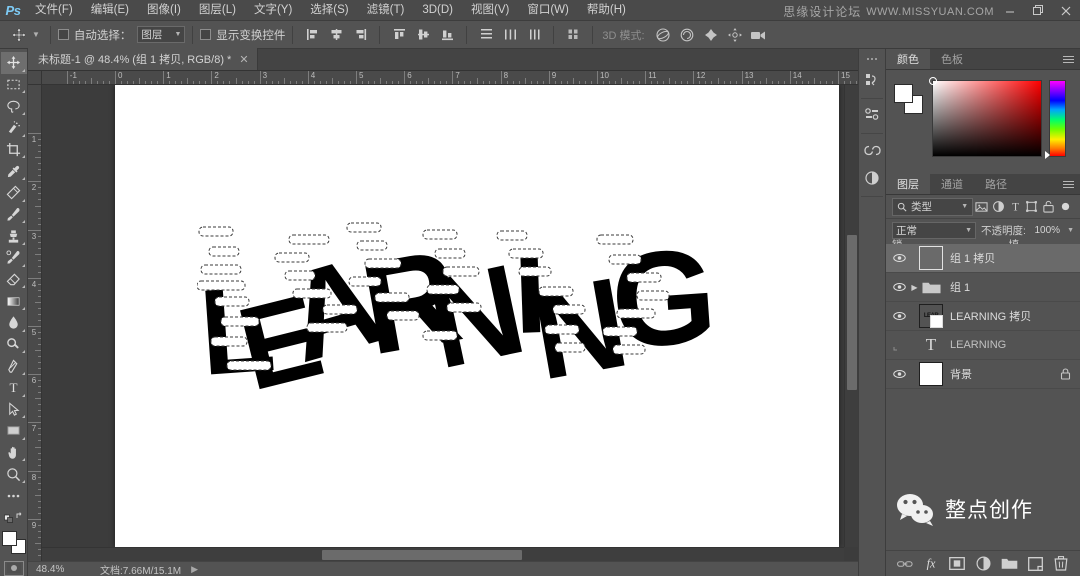  What do you see at coordinates (905, 563) in the screenshot?
I see `link-layers-icon` at bounding box center [905, 563].